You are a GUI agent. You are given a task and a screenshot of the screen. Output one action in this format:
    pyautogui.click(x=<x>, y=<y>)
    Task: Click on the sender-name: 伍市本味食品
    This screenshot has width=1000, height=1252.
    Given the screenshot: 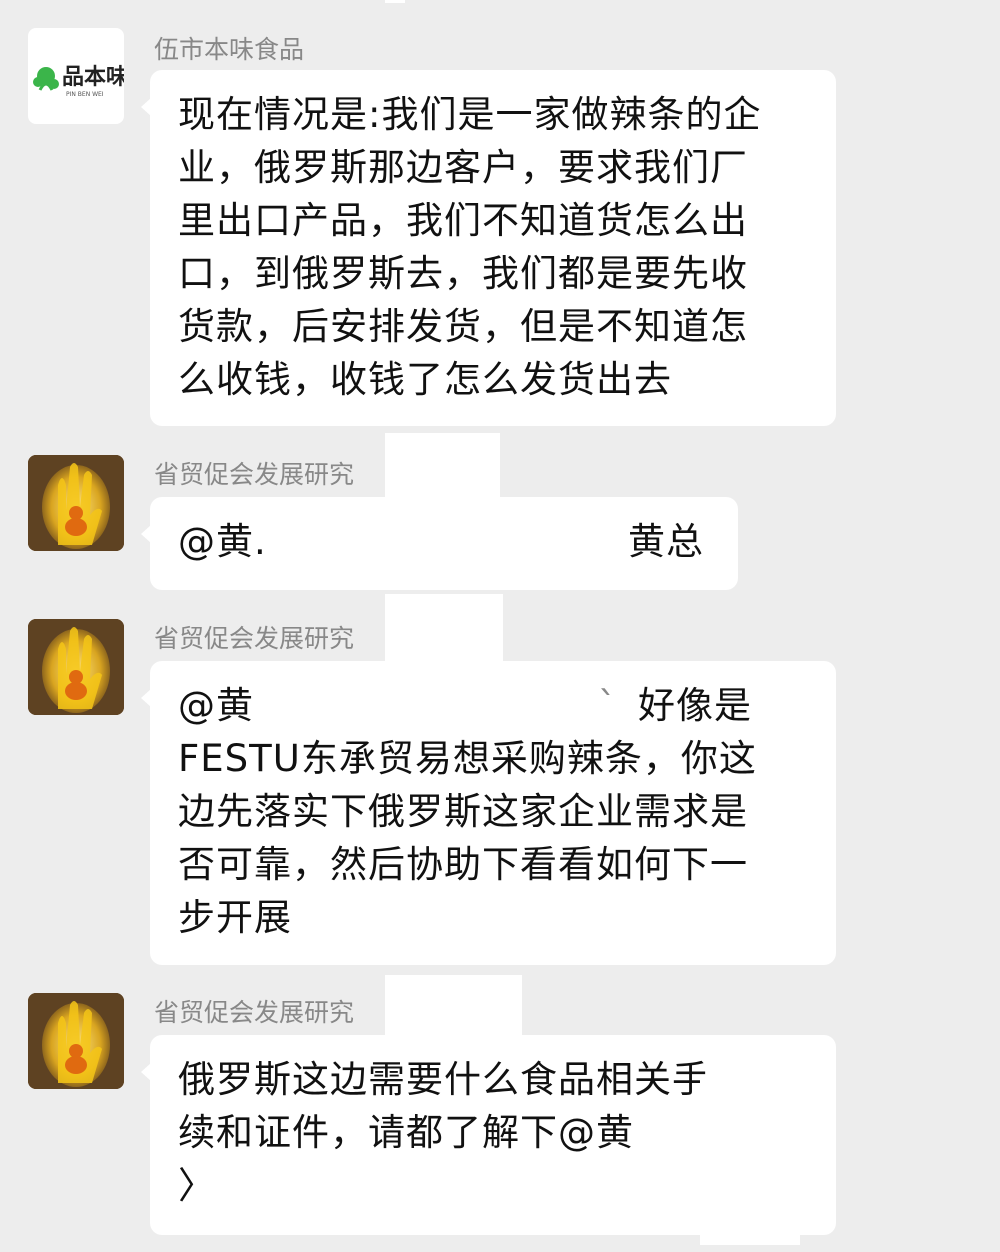 What is the action you would take?
    pyautogui.click(x=229, y=49)
    